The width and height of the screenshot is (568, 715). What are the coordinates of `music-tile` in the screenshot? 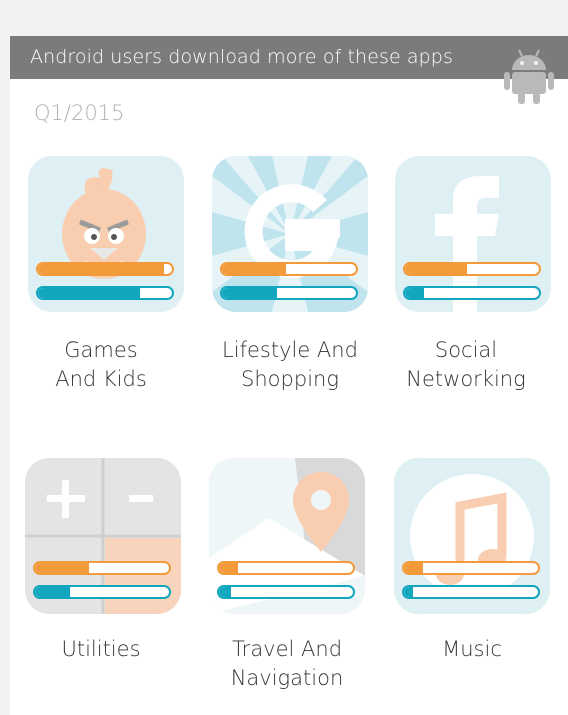 It's located at (472, 536).